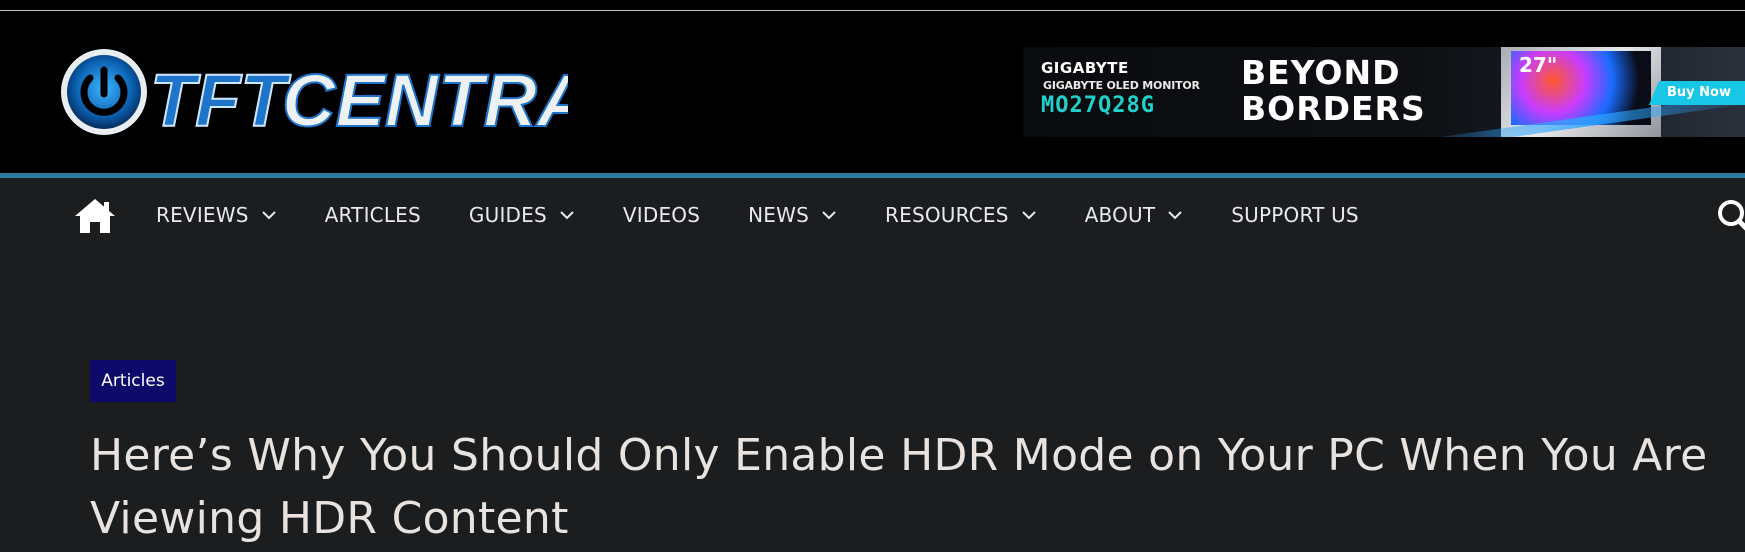 This screenshot has height=552, width=1745. I want to click on nav-item-reviews: REVIEWS, so click(216, 215).